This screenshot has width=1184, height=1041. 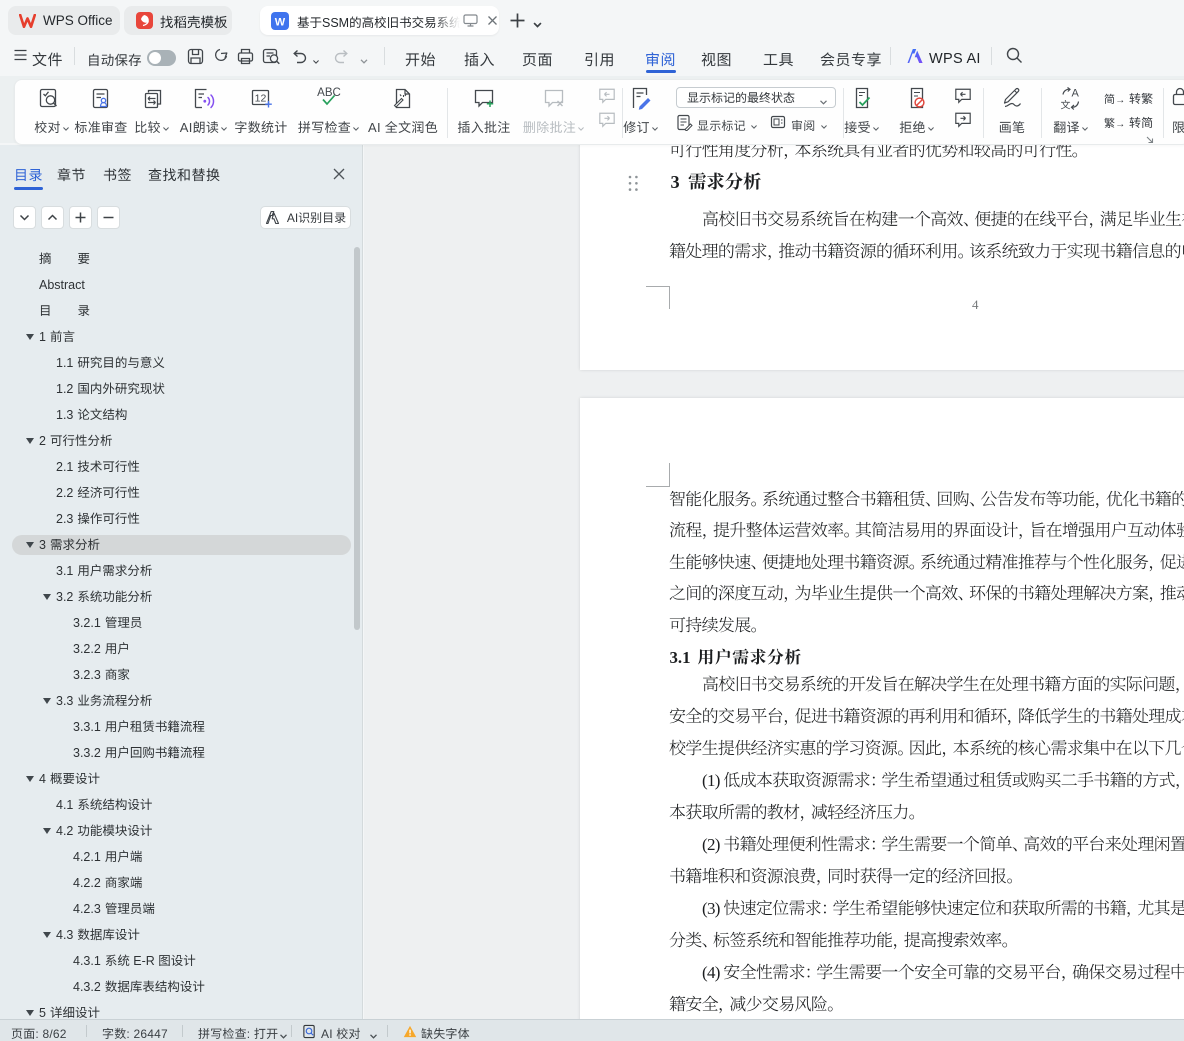 I want to click on svg-text: 文, so click(x=1066, y=104).